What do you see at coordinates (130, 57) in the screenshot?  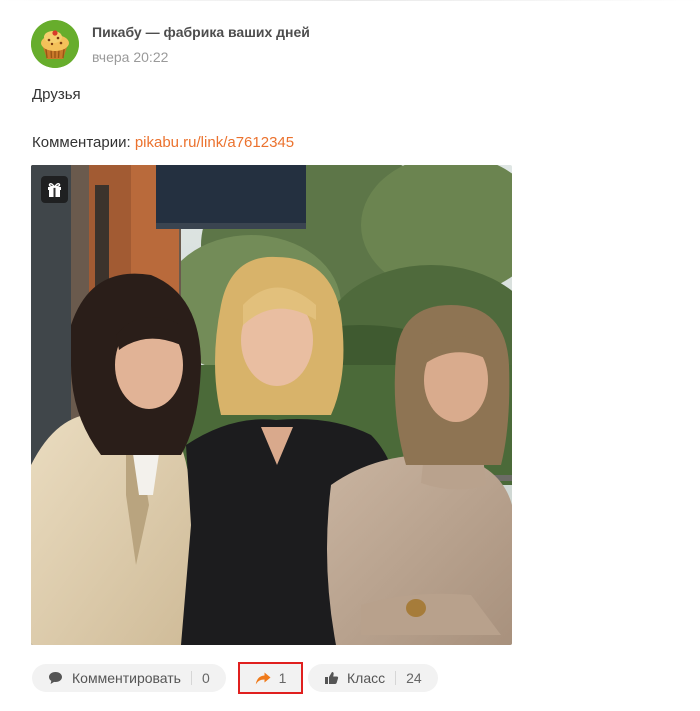 I see `post-timestamp: вчера 20:22` at bounding box center [130, 57].